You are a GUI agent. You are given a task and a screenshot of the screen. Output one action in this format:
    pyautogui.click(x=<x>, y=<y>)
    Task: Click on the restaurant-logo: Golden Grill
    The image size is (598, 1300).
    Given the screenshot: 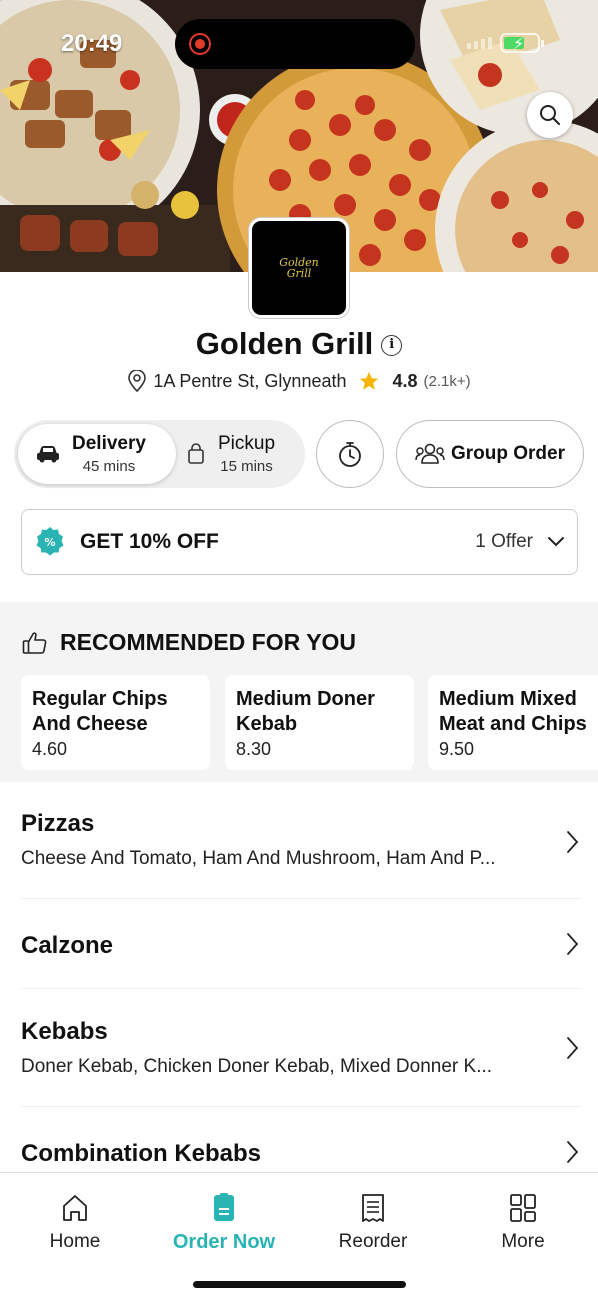 What is the action you would take?
    pyautogui.click(x=299, y=268)
    